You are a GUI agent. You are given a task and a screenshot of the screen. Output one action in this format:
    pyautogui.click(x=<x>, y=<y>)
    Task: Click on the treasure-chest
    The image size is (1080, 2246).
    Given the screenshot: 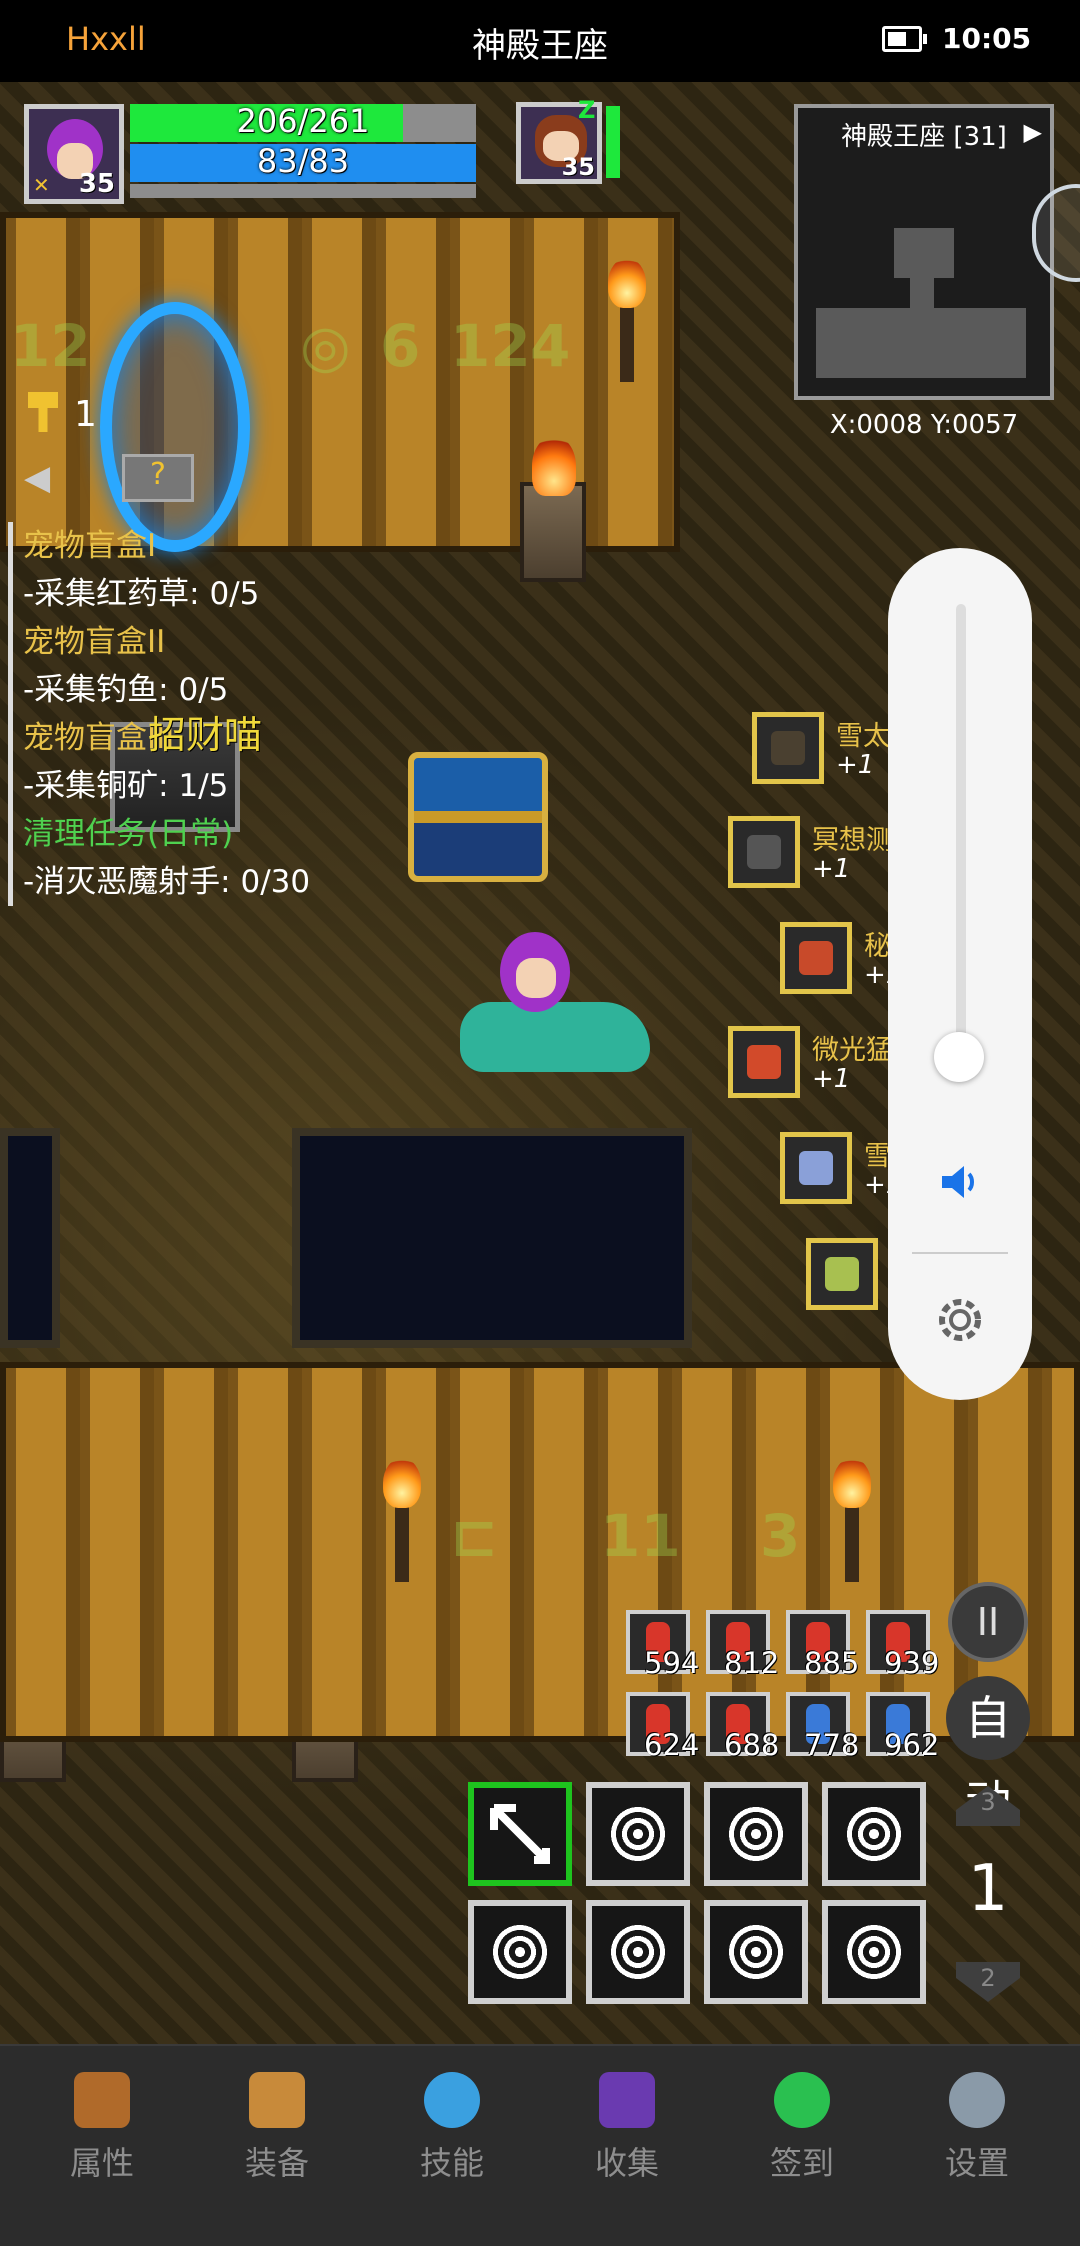 What is the action you would take?
    pyautogui.click(x=478, y=817)
    